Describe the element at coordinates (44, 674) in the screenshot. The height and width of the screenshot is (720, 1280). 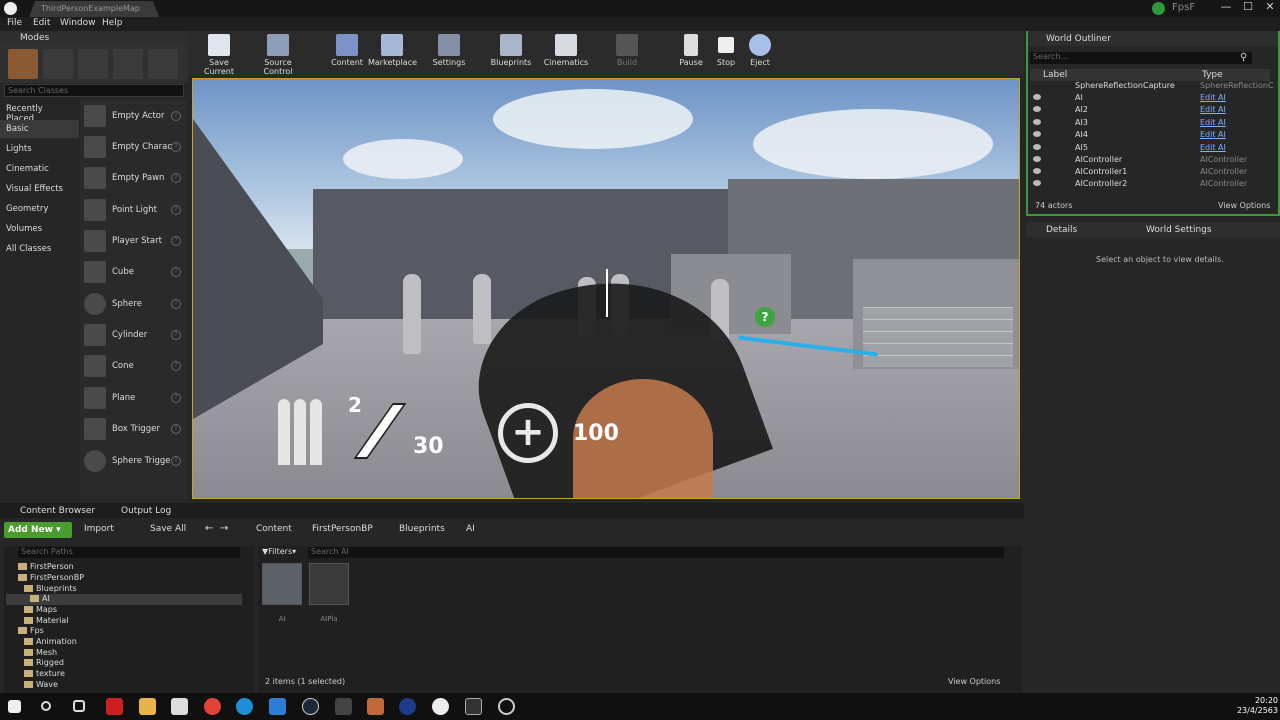
I see `tree-item: texture` at that location.